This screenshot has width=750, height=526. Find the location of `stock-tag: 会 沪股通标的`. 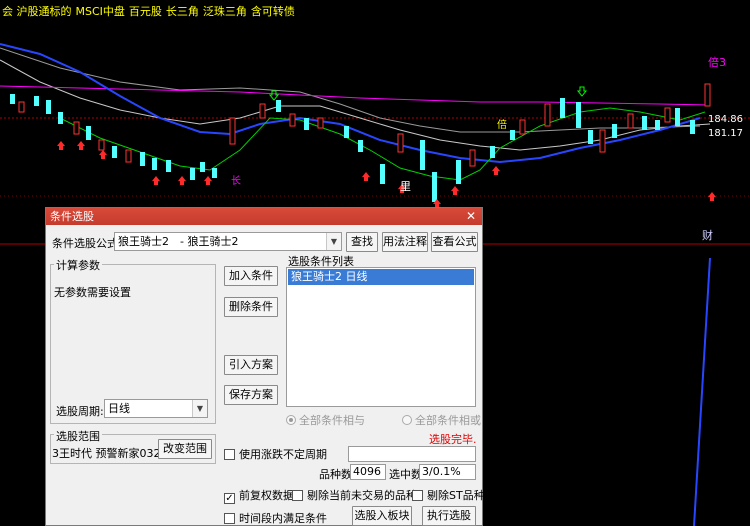

stock-tag: 会 沪股通标的 is located at coordinates (37, 11).